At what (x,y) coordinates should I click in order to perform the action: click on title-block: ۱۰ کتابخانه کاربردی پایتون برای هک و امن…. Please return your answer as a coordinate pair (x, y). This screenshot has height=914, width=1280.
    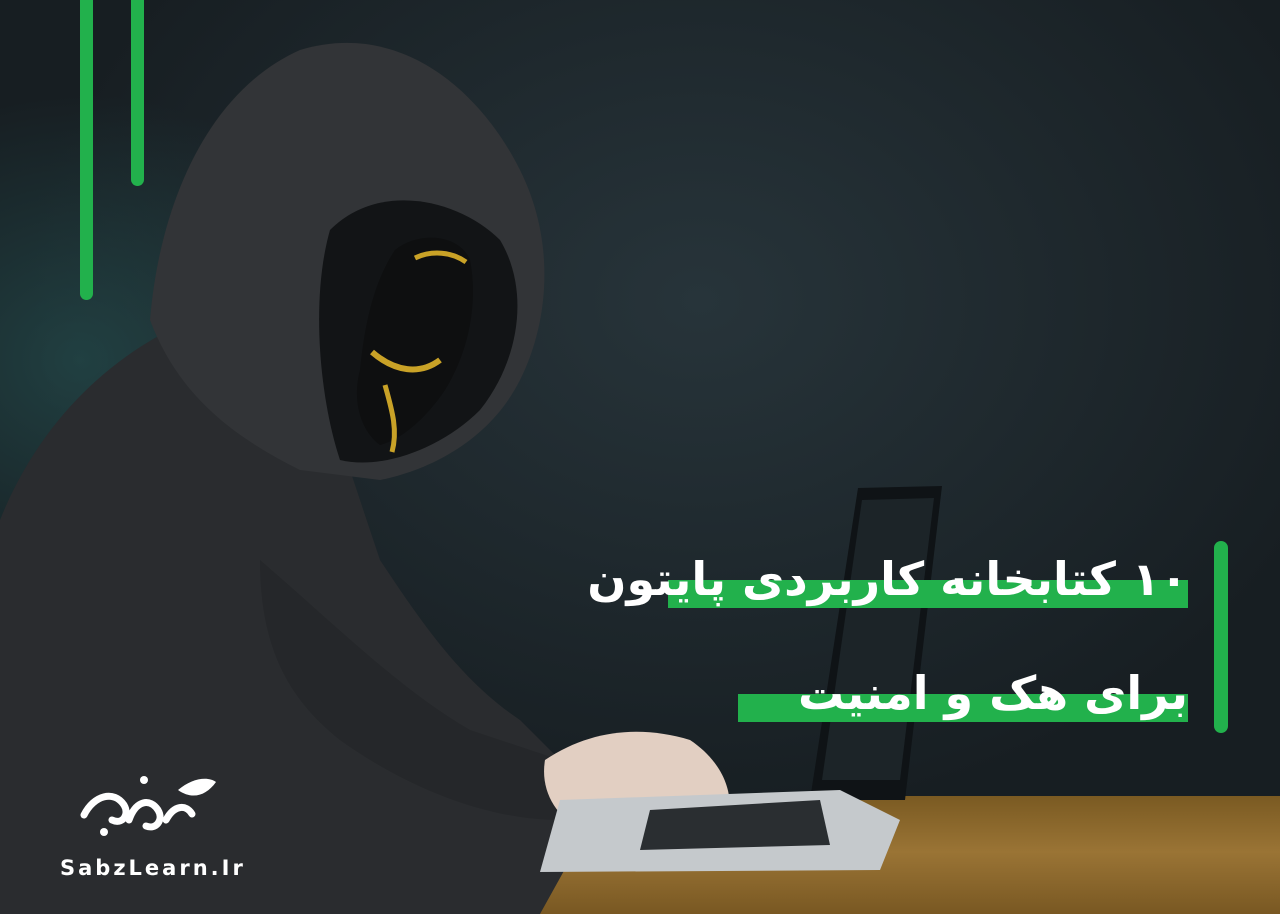
    Looking at the image, I should click on (887, 662).